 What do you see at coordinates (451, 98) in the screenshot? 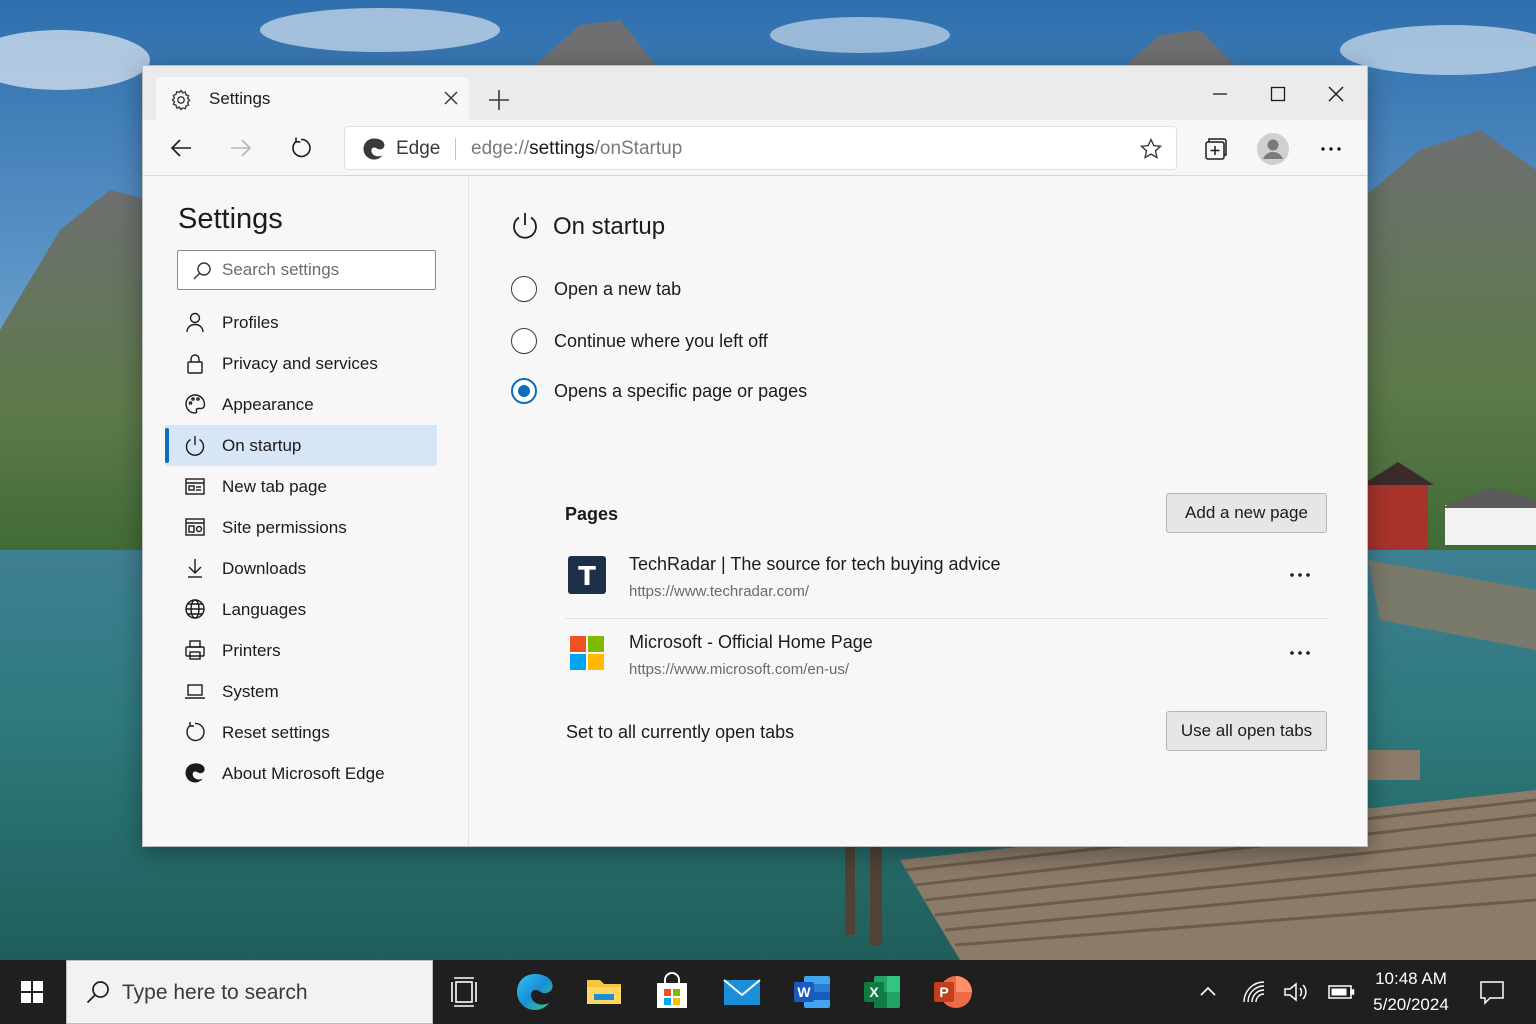
I see `close-tab-icon` at bounding box center [451, 98].